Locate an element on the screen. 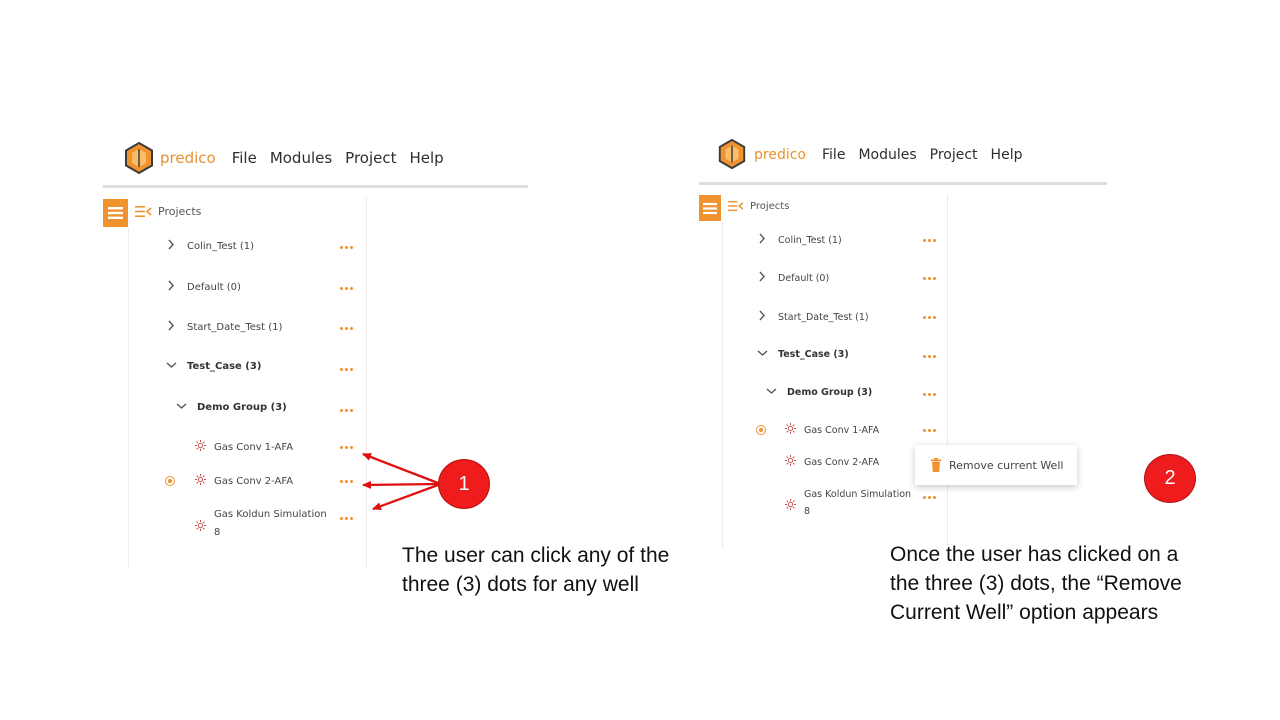 This screenshot has height=720, width=1280. step-badge-2: 2 is located at coordinates (1170, 478).